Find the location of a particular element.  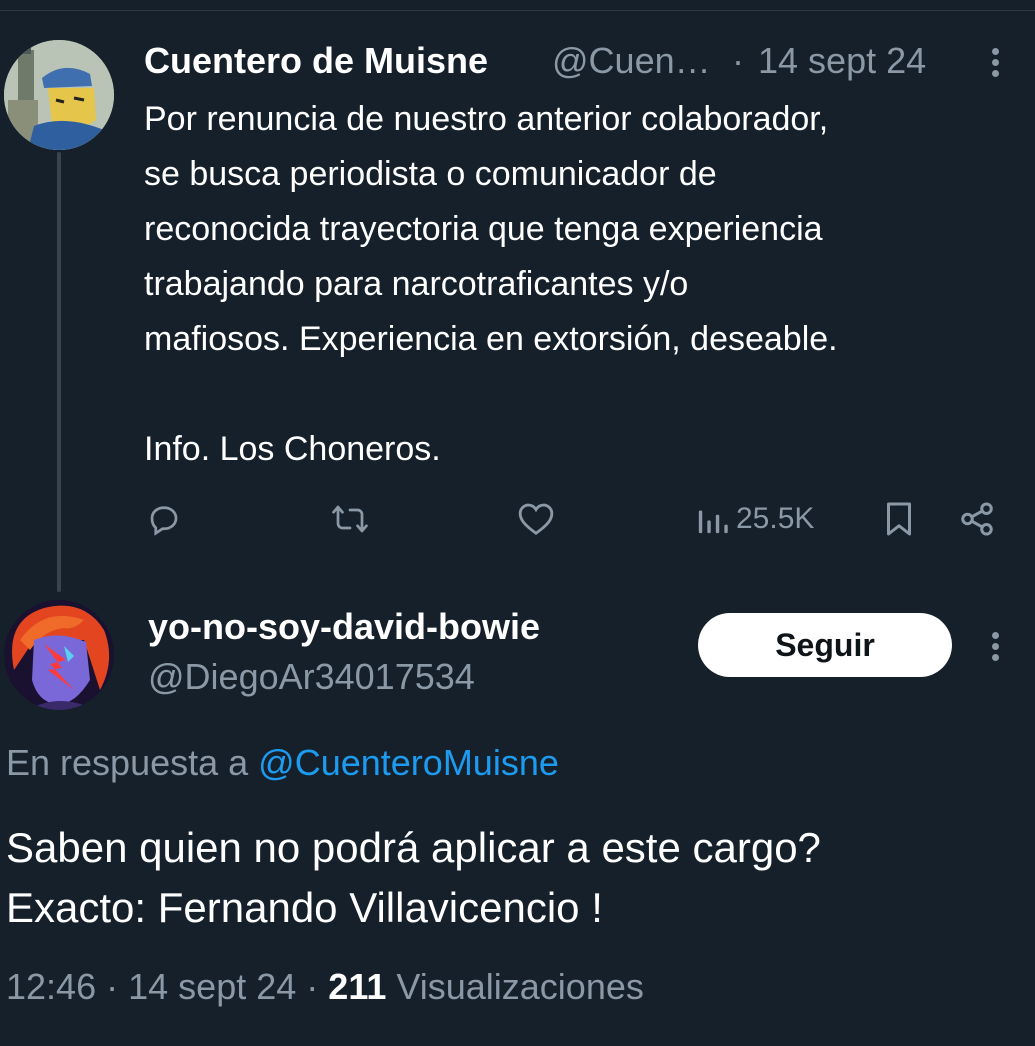

reply-button is located at coordinates (164, 519).